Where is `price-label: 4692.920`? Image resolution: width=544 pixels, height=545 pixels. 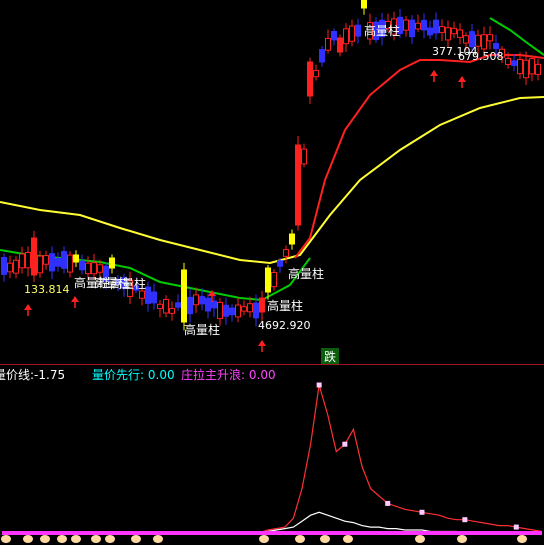
price-label: 4692.920 is located at coordinates (284, 325).